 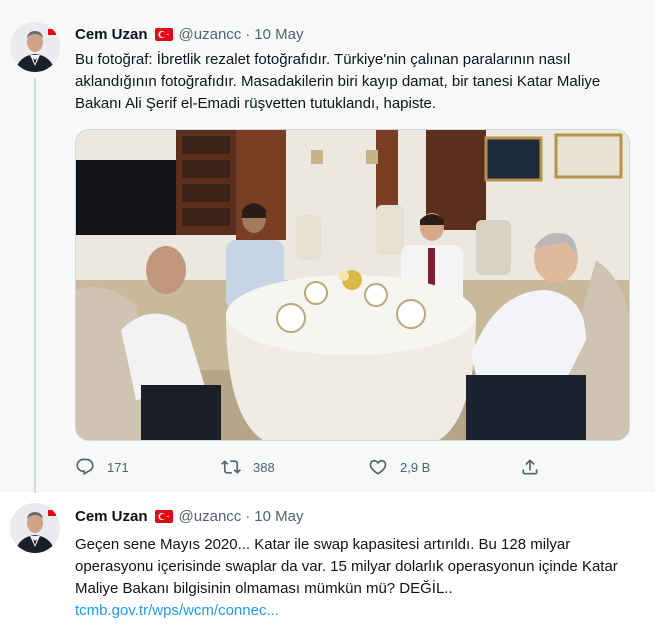 What do you see at coordinates (35, 288) in the screenshot?
I see `thread-connector-line` at bounding box center [35, 288].